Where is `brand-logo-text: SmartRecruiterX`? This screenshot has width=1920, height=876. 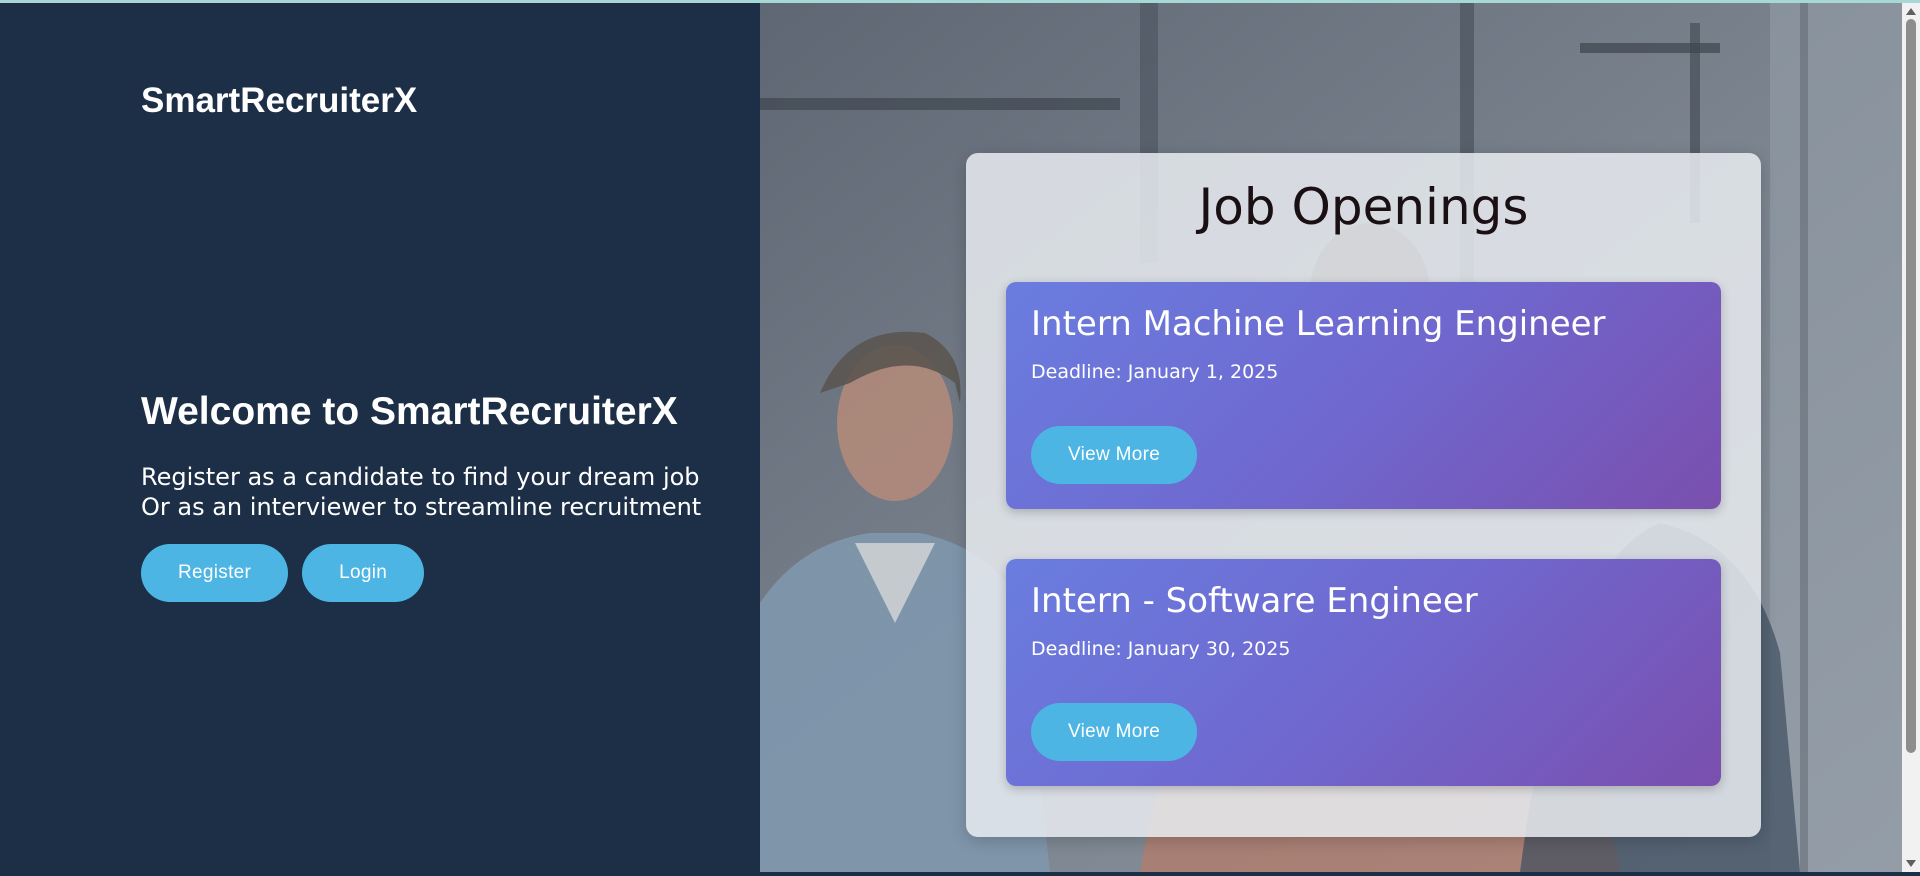 brand-logo-text: SmartRecruiterX is located at coordinates (279, 101).